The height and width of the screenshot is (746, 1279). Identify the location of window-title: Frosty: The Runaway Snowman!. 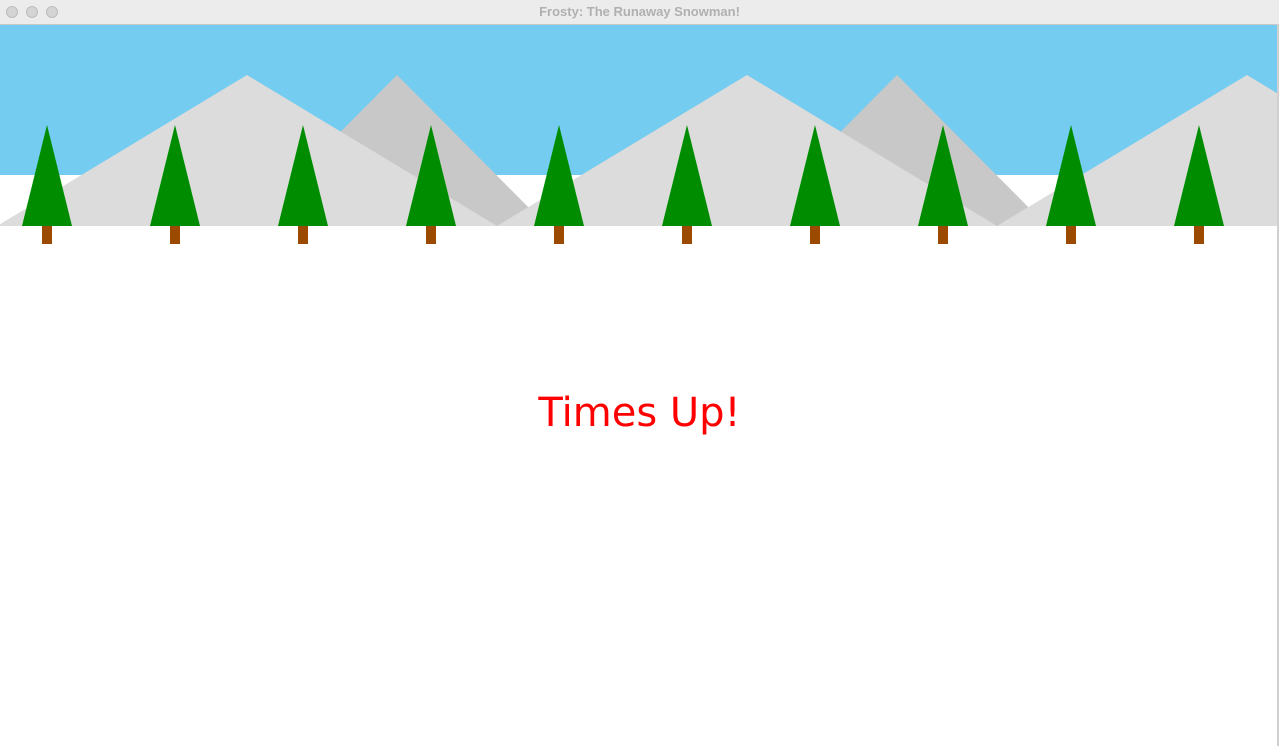
(639, 11).